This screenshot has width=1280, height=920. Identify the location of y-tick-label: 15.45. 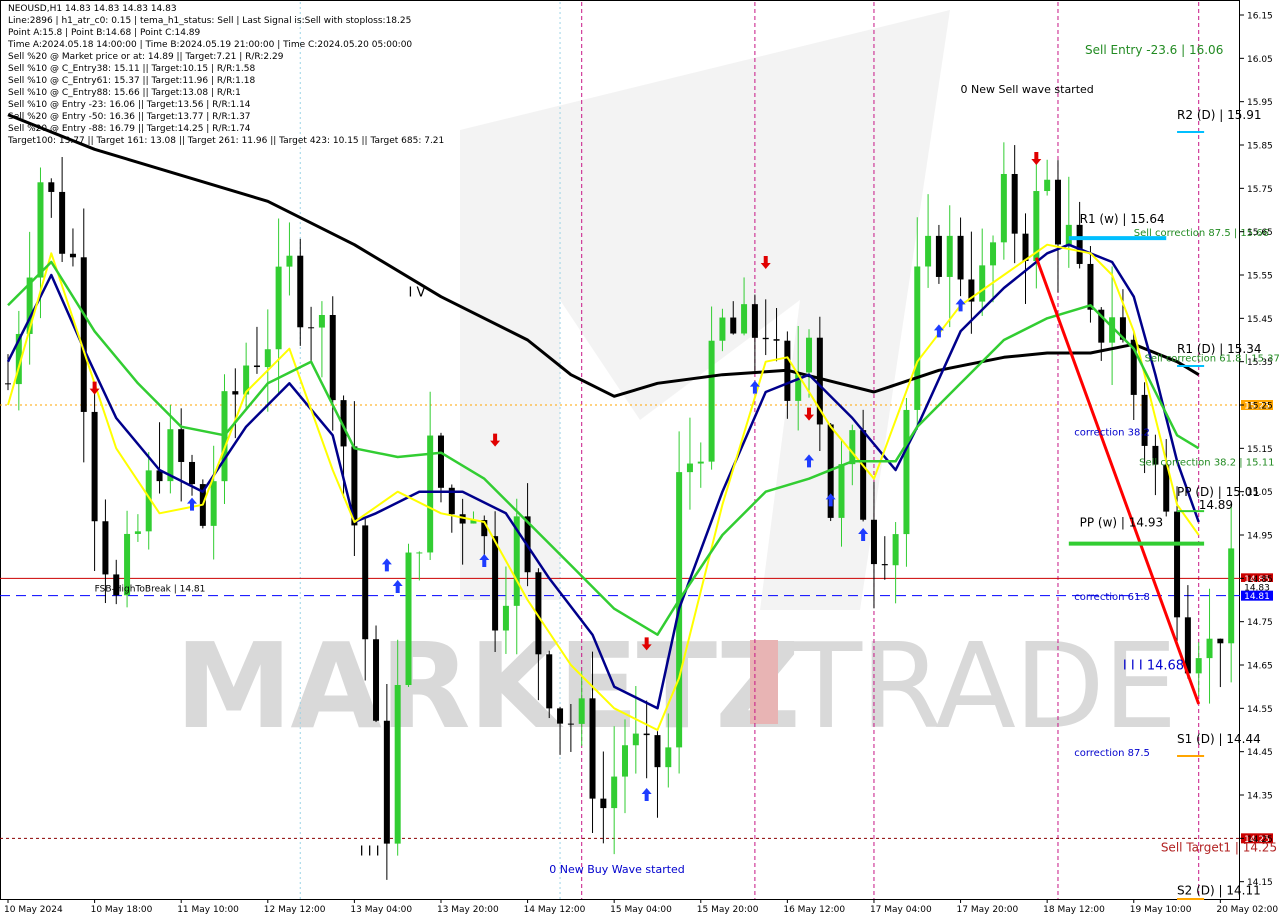
(1260, 320).